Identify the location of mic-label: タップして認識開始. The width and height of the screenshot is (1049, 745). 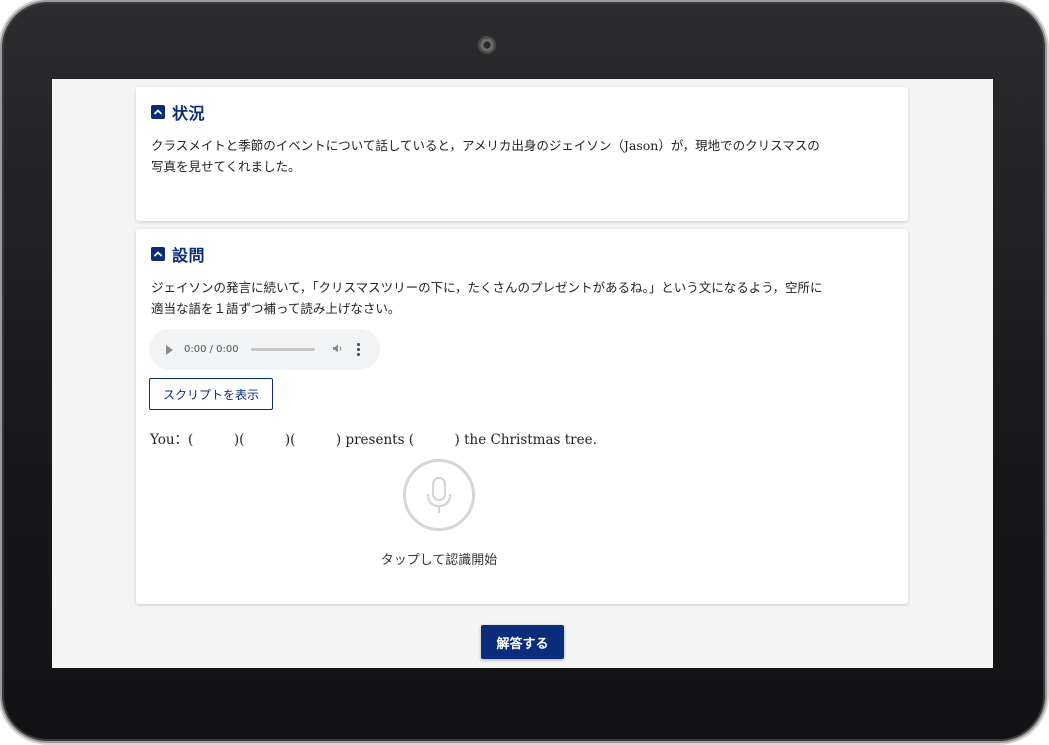
(439, 560).